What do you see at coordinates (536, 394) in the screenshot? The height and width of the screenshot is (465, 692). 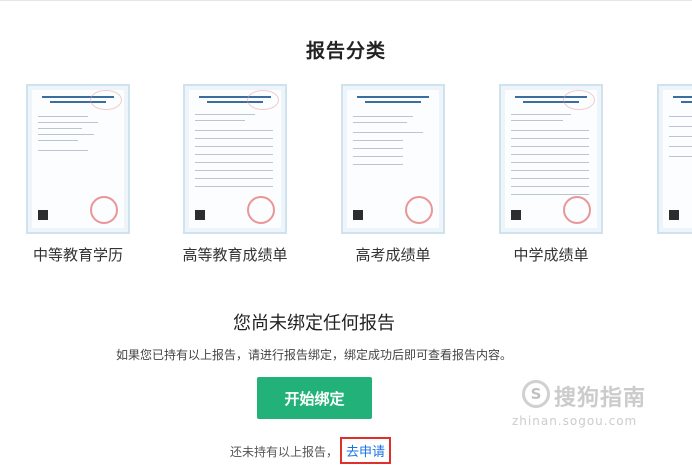 I see `sogou-logo-icon: S` at bounding box center [536, 394].